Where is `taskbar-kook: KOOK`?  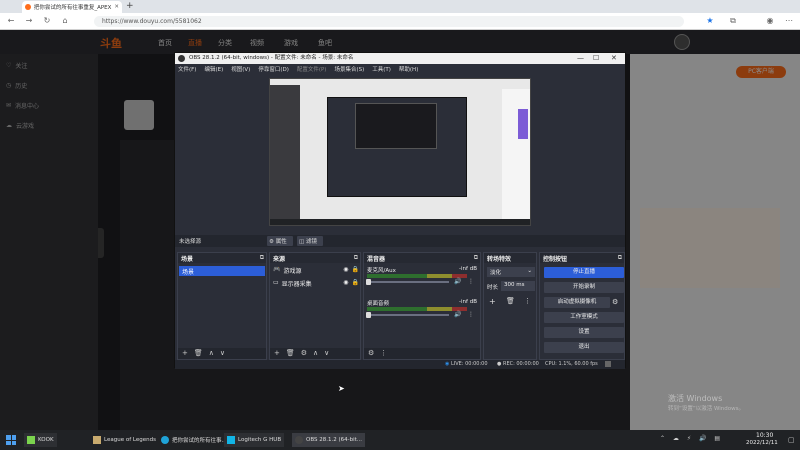 taskbar-kook: KOOK is located at coordinates (40, 440).